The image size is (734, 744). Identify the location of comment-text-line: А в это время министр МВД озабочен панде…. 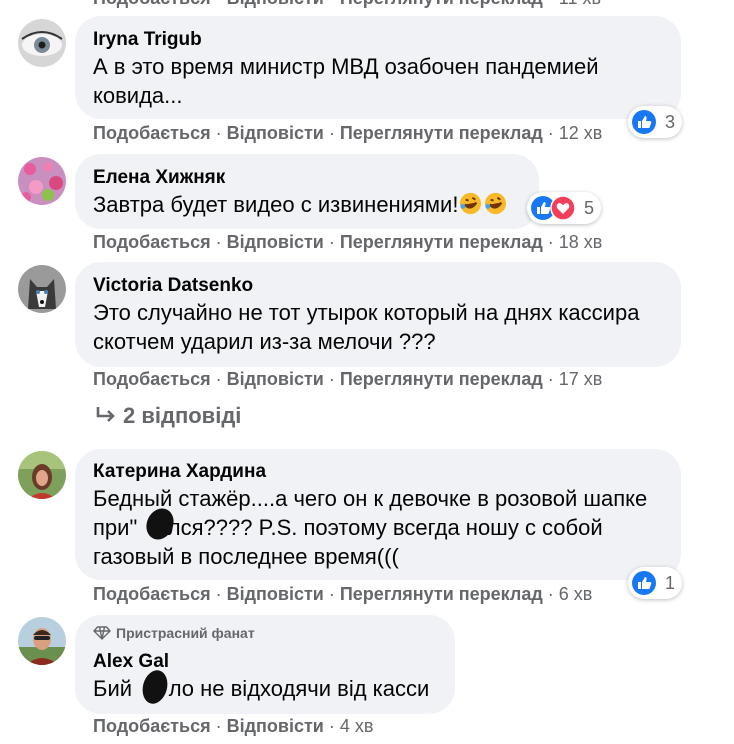
(346, 66).